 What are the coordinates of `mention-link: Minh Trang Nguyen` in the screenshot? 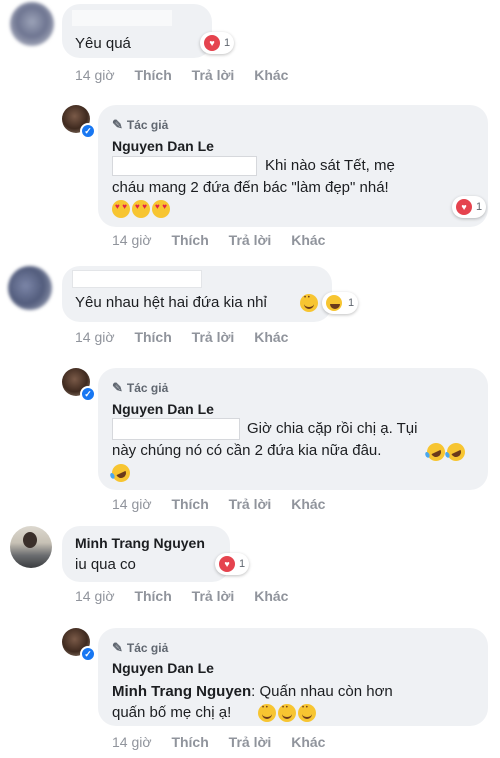 It's located at (181, 691).